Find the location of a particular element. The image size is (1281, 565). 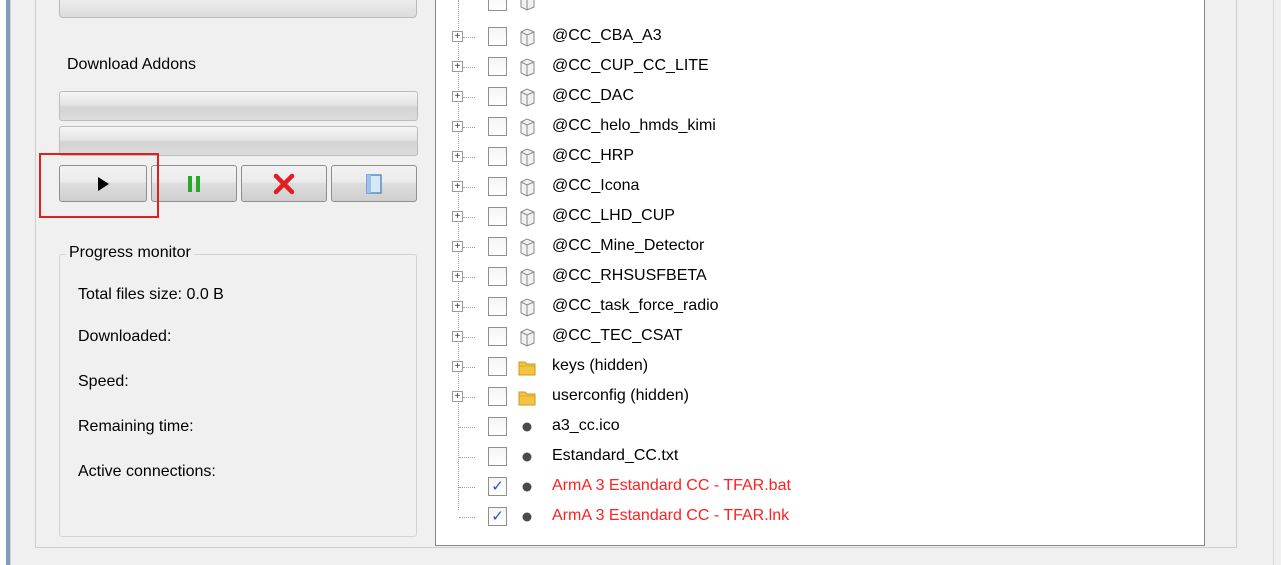

log-button is located at coordinates (374, 183).